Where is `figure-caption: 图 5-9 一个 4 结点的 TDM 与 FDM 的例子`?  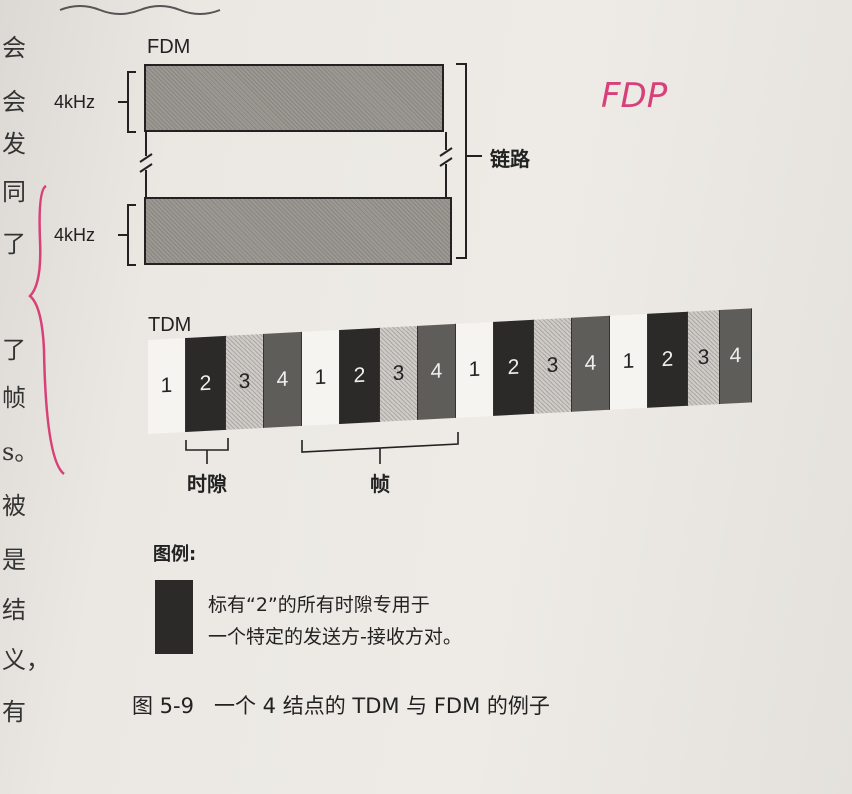 figure-caption: 图 5-9 一个 4 结点的 TDM 与 FDM 的例子 is located at coordinates (341, 706).